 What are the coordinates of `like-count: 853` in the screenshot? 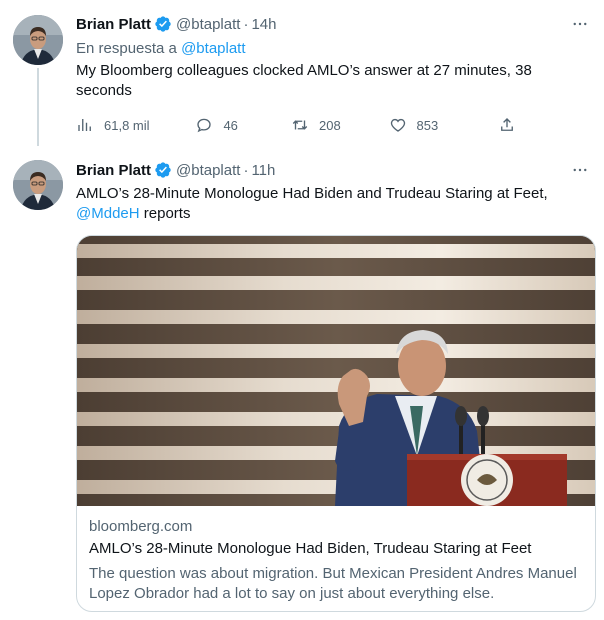 It's located at (427, 125).